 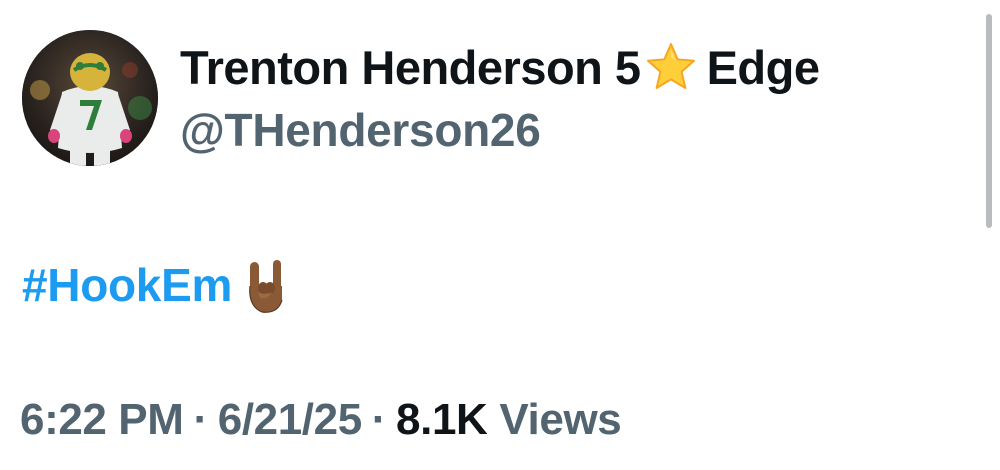 What do you see at coordinates (127, 285) in the screenshot?
I see `hashtag-link: #HookEm` at bounding box center [127, 285].